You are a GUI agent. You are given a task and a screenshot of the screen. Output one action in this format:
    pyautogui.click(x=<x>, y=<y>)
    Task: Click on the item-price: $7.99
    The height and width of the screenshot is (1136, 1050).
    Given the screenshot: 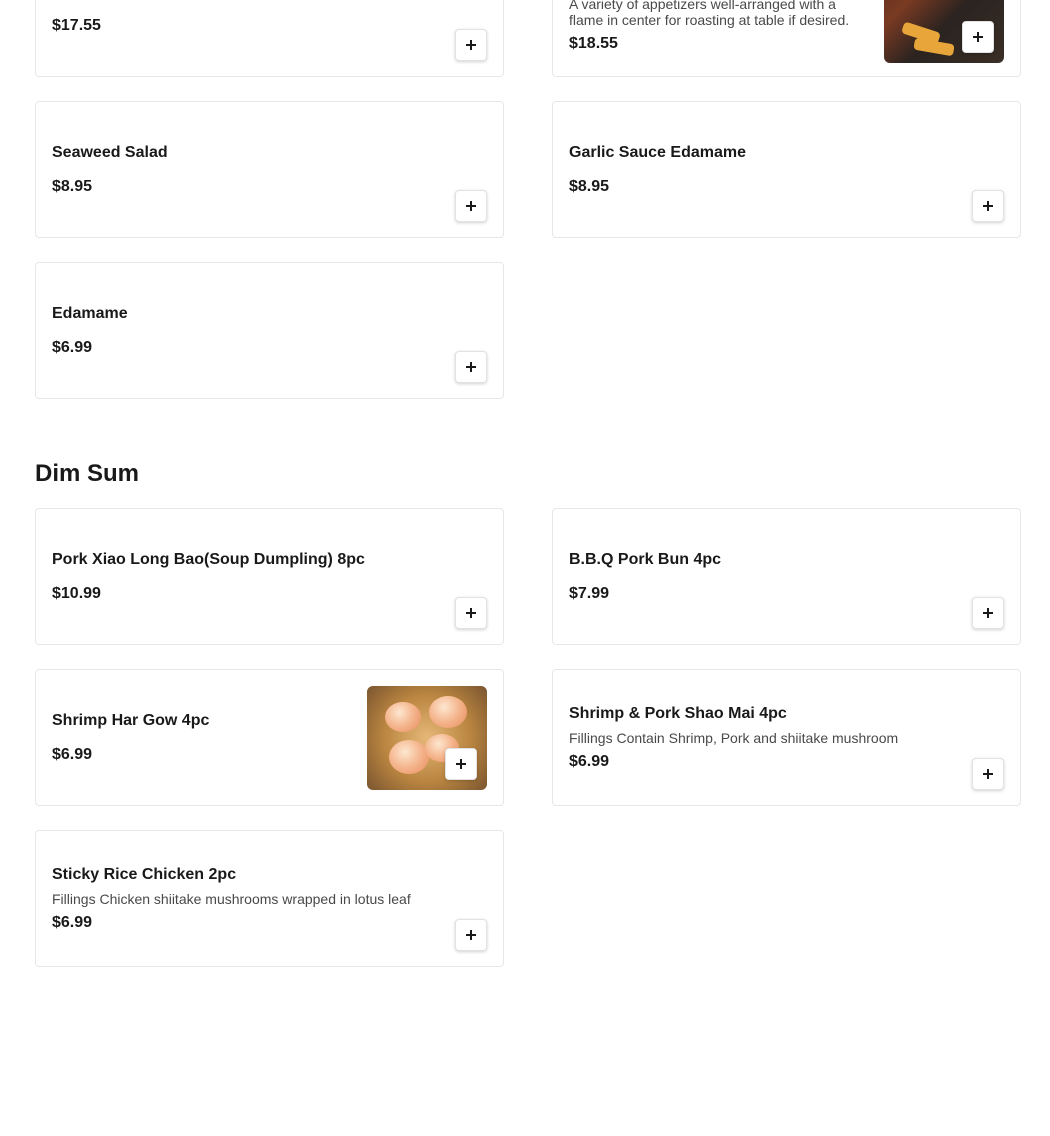 What is the action you would take?
    pyautogui.click(x=589, y=593)
    